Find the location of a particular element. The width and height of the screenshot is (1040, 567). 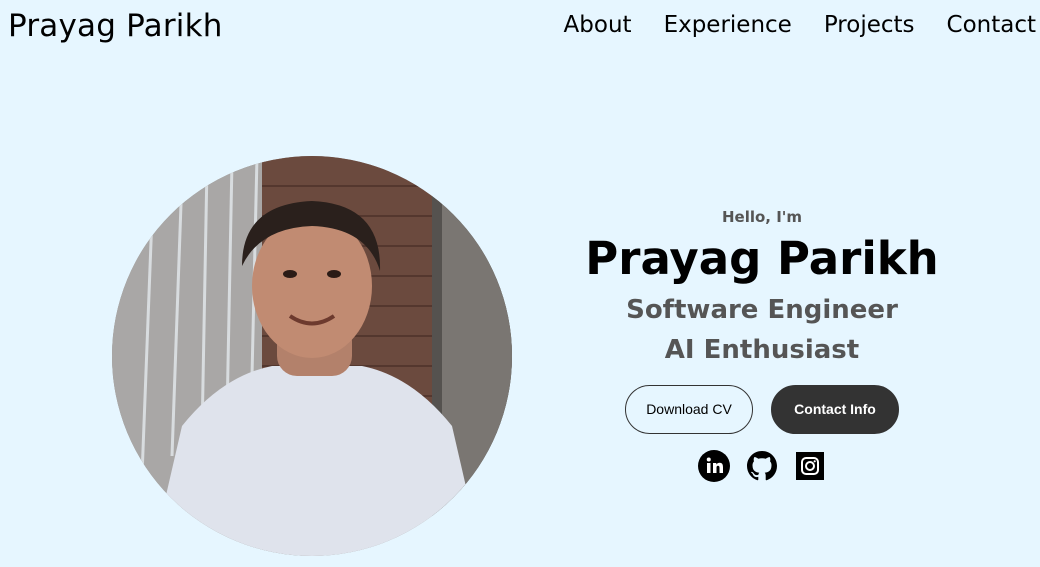

greeting-text: Hello, I'm is located at coordinates (762, 217).